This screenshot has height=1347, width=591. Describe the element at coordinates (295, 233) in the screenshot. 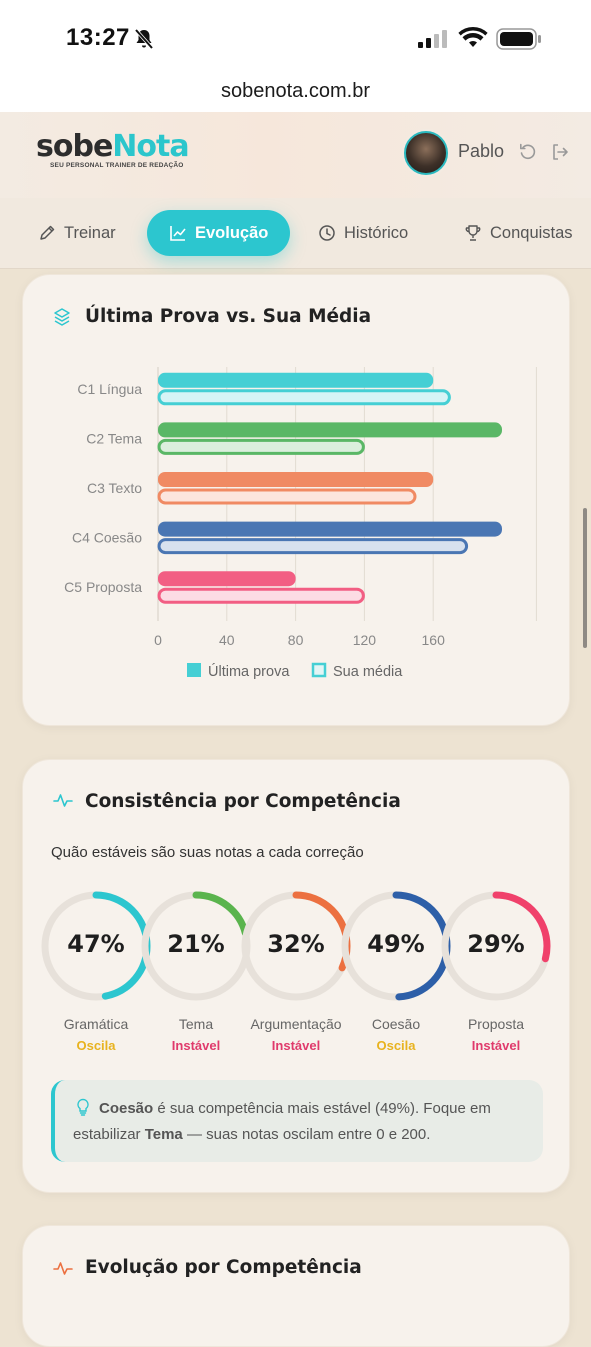

I see `tab-bar: Treinar Evolução Histórico Conquistas` at that location.